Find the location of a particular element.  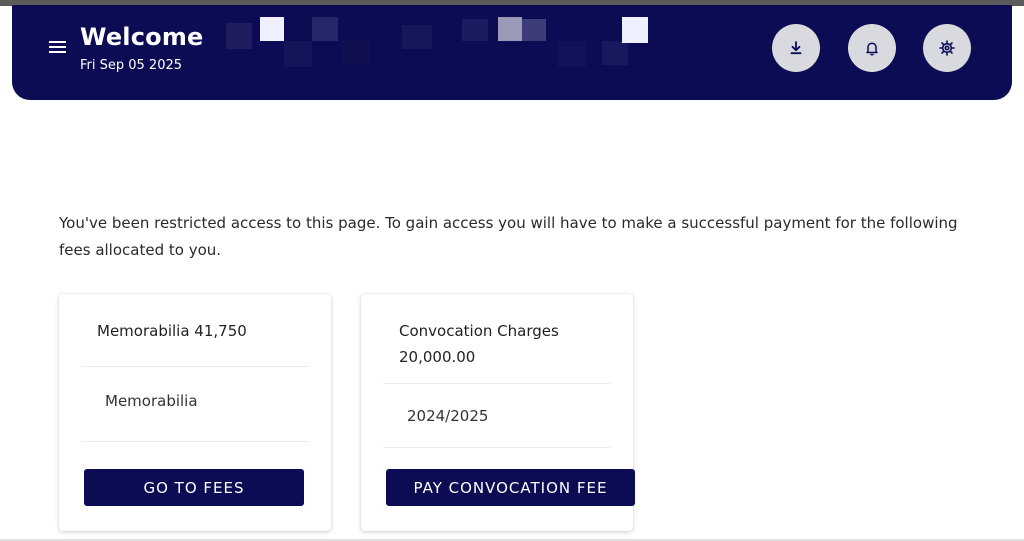

bell-icon is located at coordinates (872, 49).